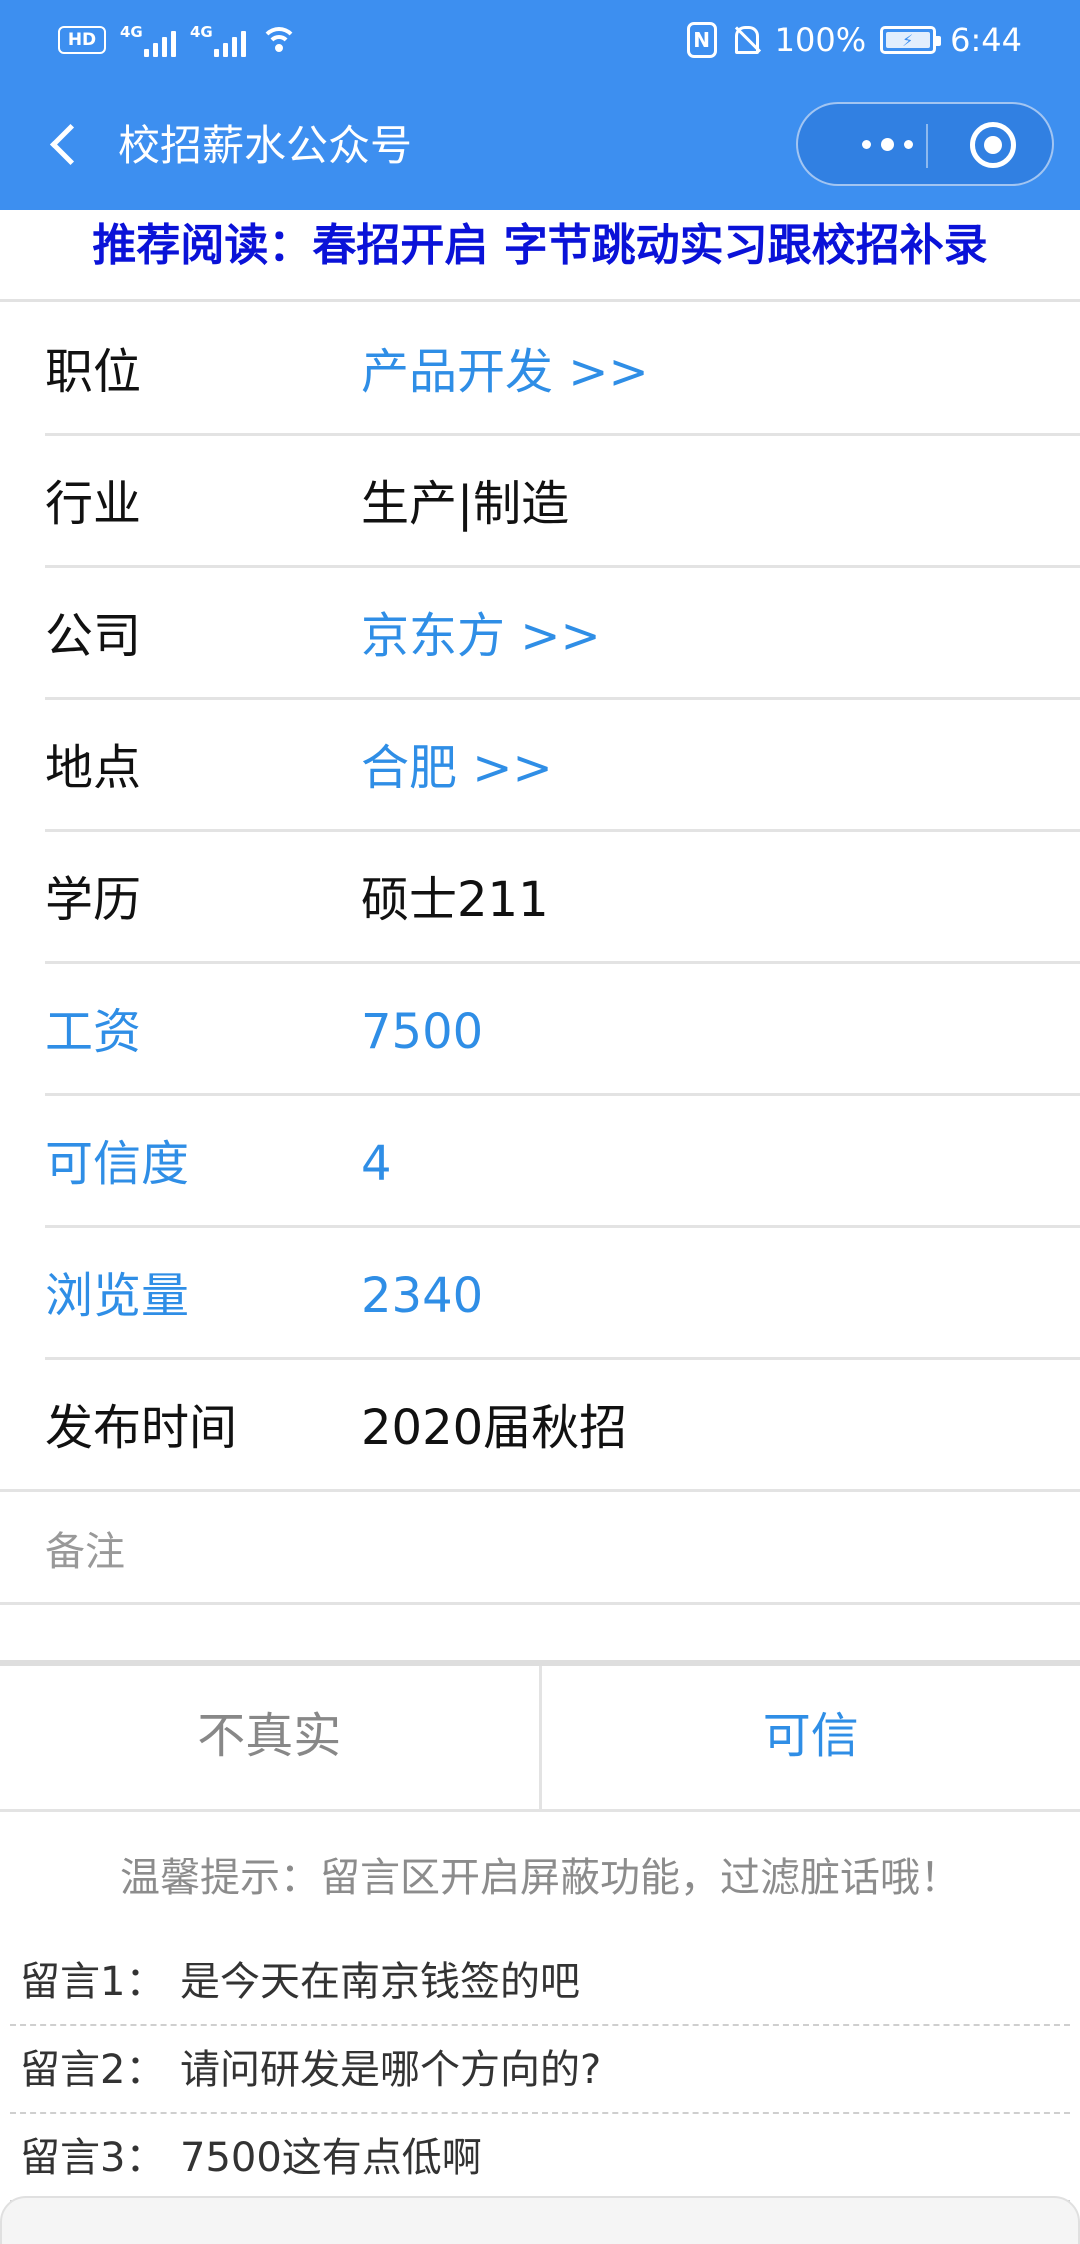 The width and height of the screenshot is (1080, 2244). What do you see at coordinates (562, 766) in the screenshot?
I see `row-location: 地点 合肥 >>` at bounding box center [562, 766].